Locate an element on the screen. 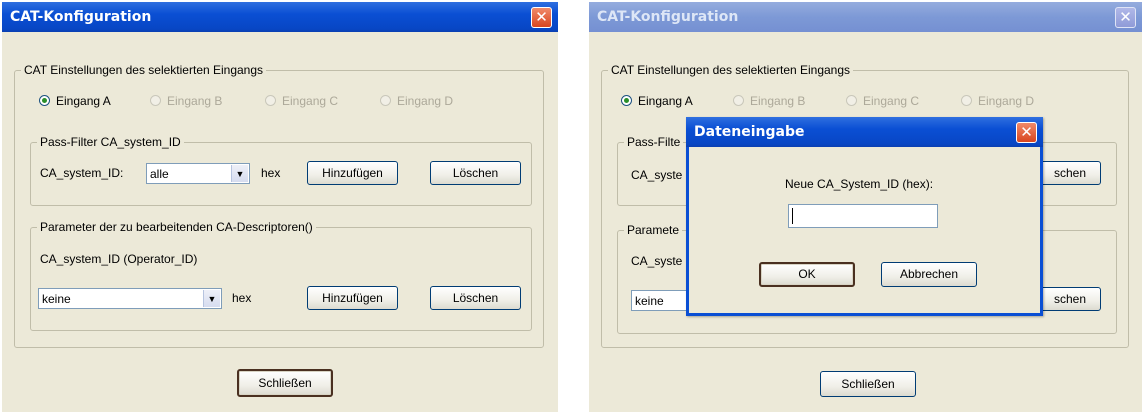  parameter-legend: Paramete is located at coordinates (653, 230).